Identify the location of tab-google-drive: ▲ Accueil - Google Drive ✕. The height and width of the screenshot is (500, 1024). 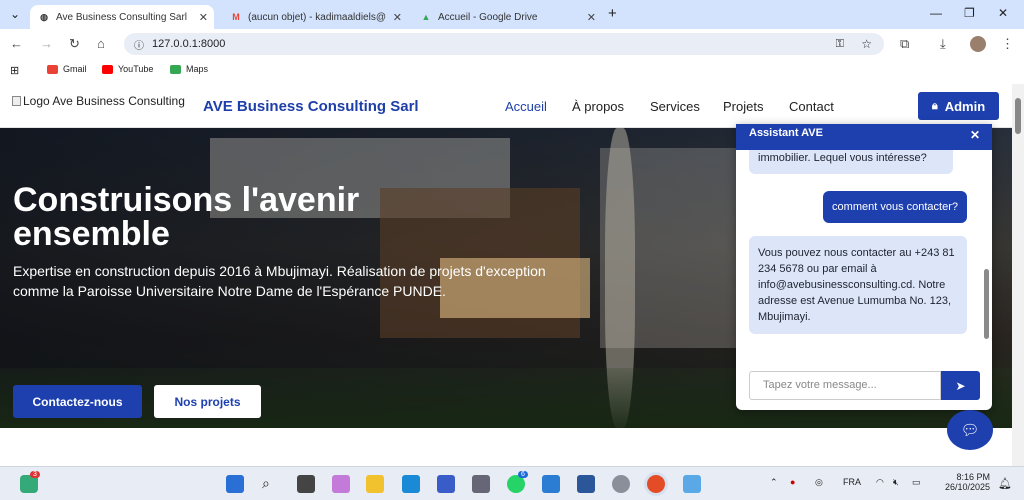
(507, 17).